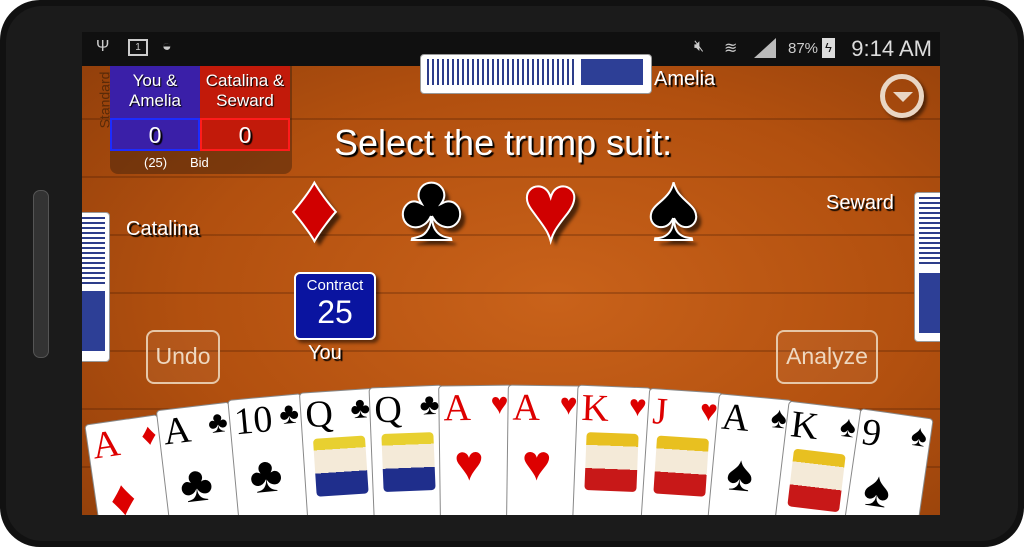 The width and height of the screenshot is (1024, 547). Describe the element at coordinates (827, 357) in the screenshot. I see `analyze-button: Analyze` at that location.